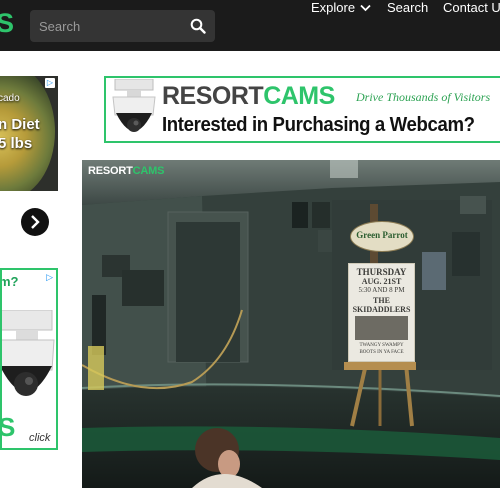 This screenshot has width=500, height=500. Describe the element at coordinates (250, 25) in the screenshot. I see `top-navigation-bar: S Explore Search Contact Us` at that location.